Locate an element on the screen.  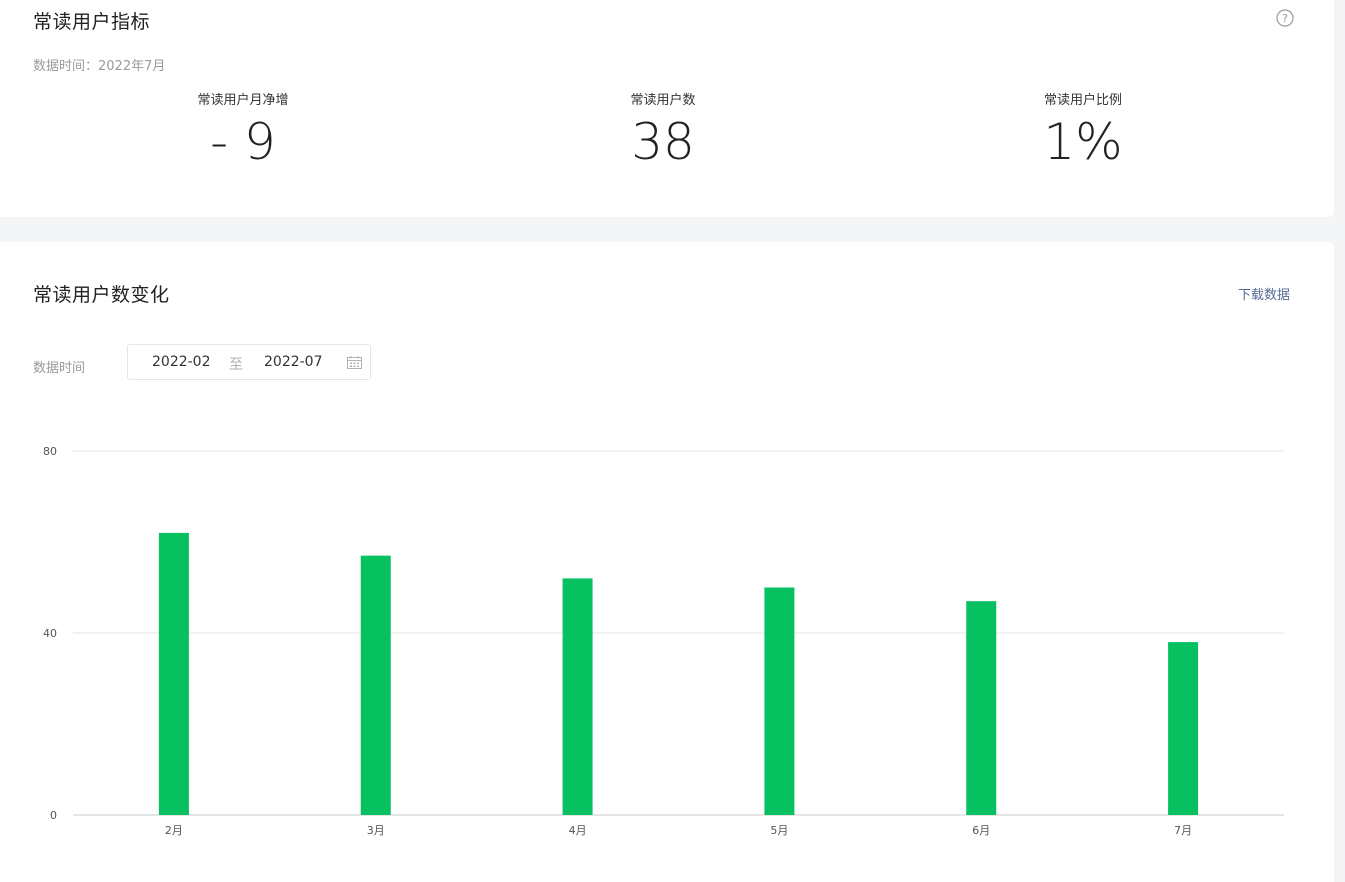
metric-value: 1% is located at coordinates (1083, 142).